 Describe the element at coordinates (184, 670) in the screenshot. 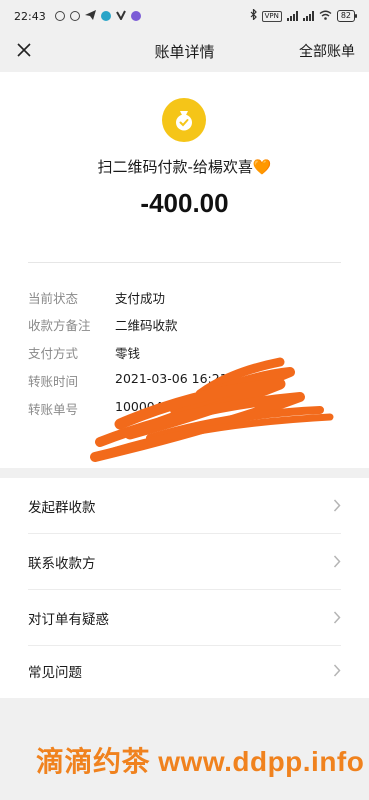

I see `list-item-faq: 常见问题` at that location.